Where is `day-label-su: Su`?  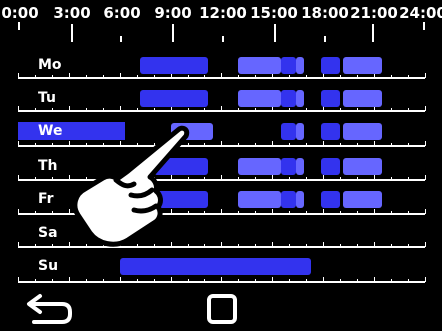
day-label-su: Su is located at coordinates (71, 266).